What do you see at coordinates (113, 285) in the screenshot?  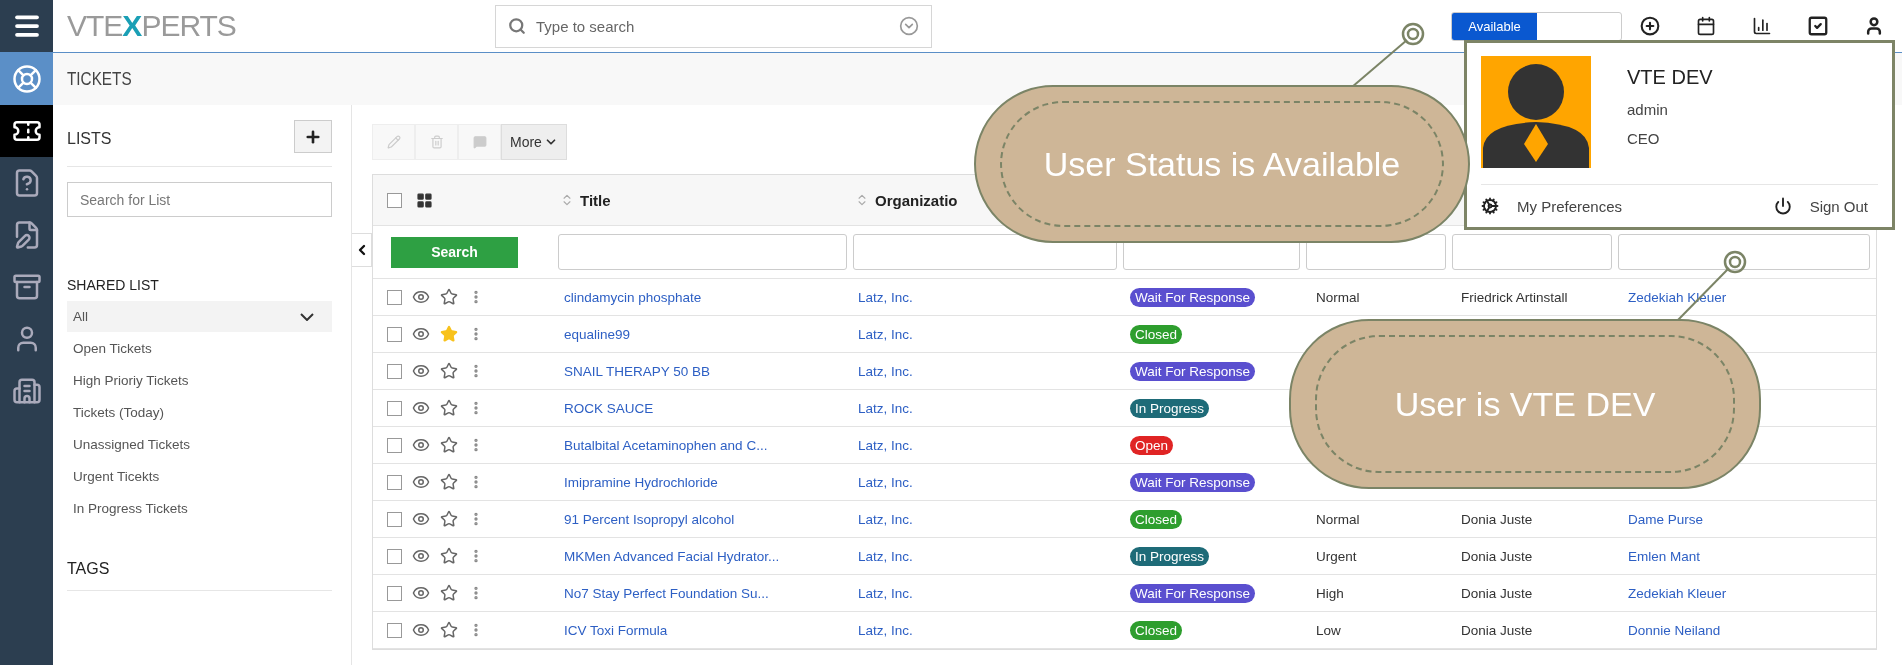 I see `shared-list-heading: SHARED LIST` at bounding box center [113, 285].